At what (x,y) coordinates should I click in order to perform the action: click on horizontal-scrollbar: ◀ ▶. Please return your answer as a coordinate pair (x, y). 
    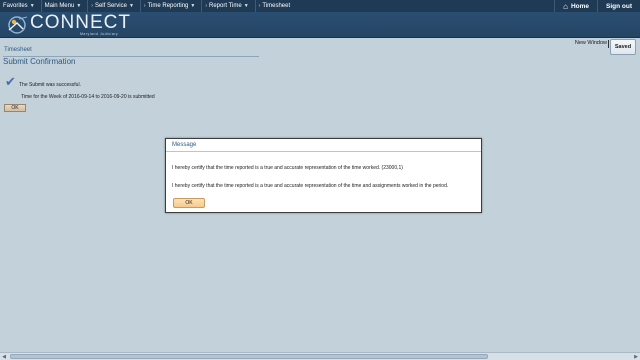
    Looking at the image, I should click on (320, 356).